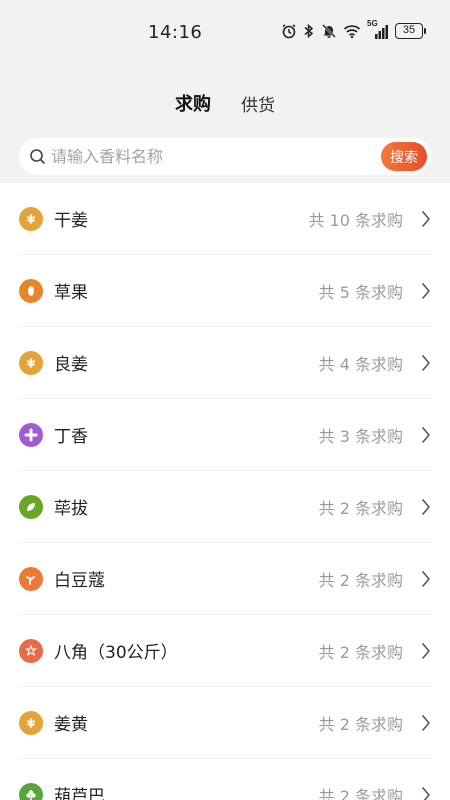 The height and width of the screenshot is (800, 450). I want to click on item-name: 草果, so click(71, 293).